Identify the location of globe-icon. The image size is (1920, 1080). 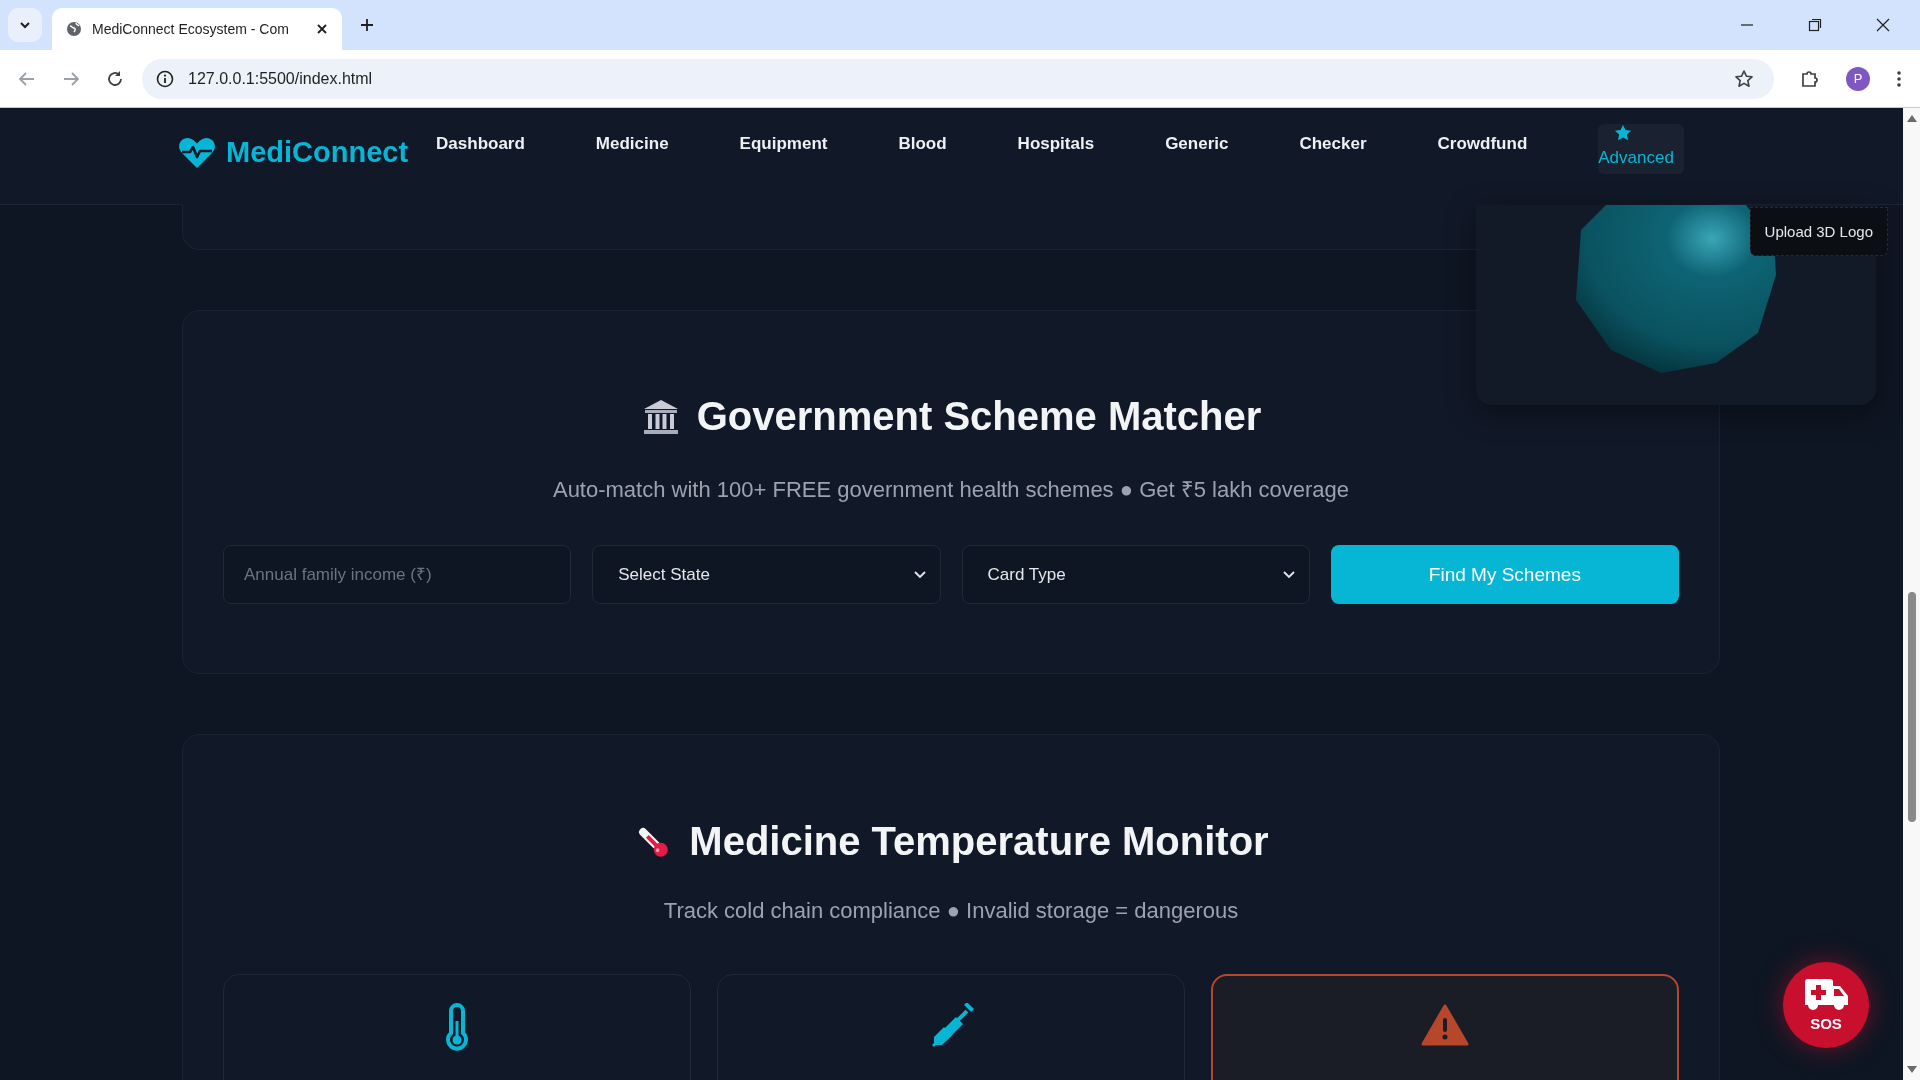
(74, 29).